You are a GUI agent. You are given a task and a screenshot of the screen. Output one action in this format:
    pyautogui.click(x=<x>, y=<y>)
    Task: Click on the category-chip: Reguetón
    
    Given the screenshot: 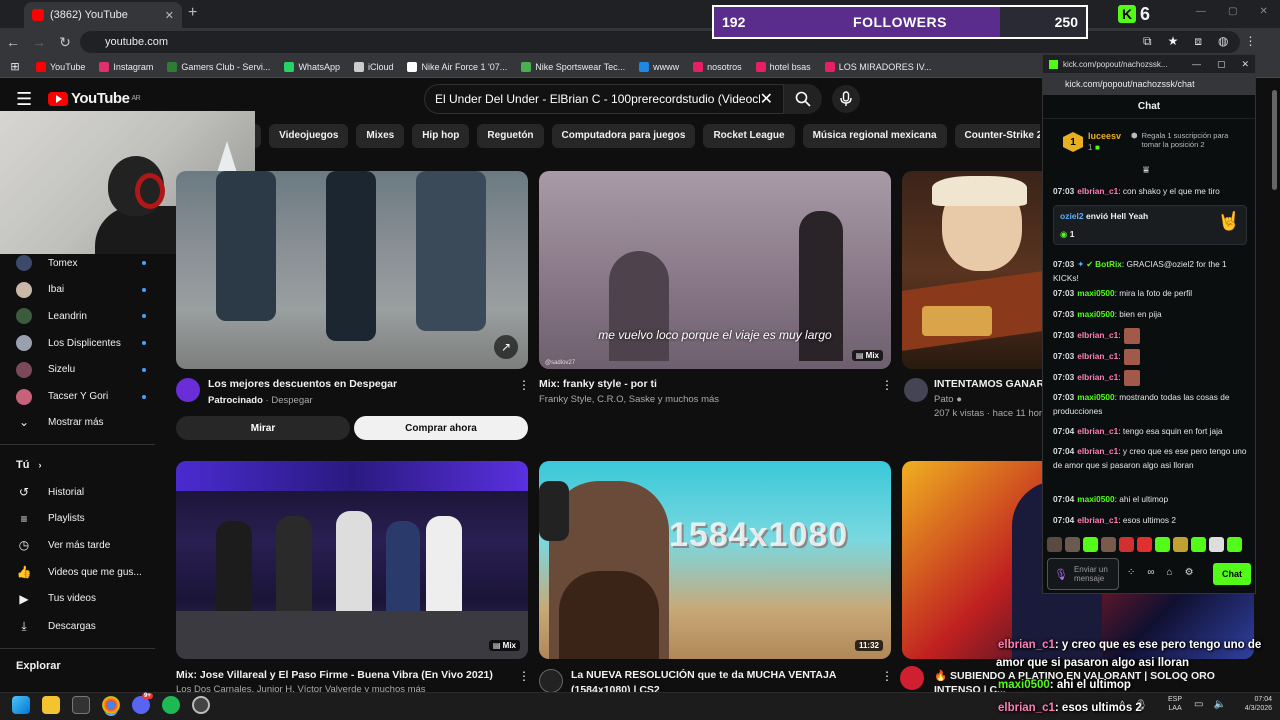 What is the action you would take?
    pyautogui.click(x=510, y=136)
    